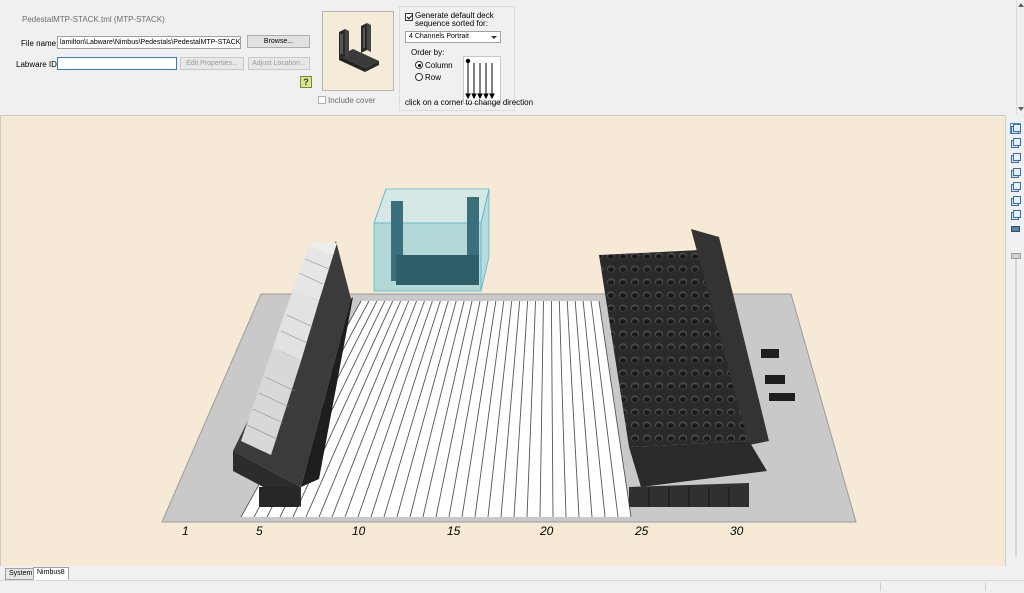 The height and width of the screenshot is (593, 1024). What do you see at coordinates (1016, 158) in the screenshot?
I see `view-front-icon` at bounding box center [1016, 158].